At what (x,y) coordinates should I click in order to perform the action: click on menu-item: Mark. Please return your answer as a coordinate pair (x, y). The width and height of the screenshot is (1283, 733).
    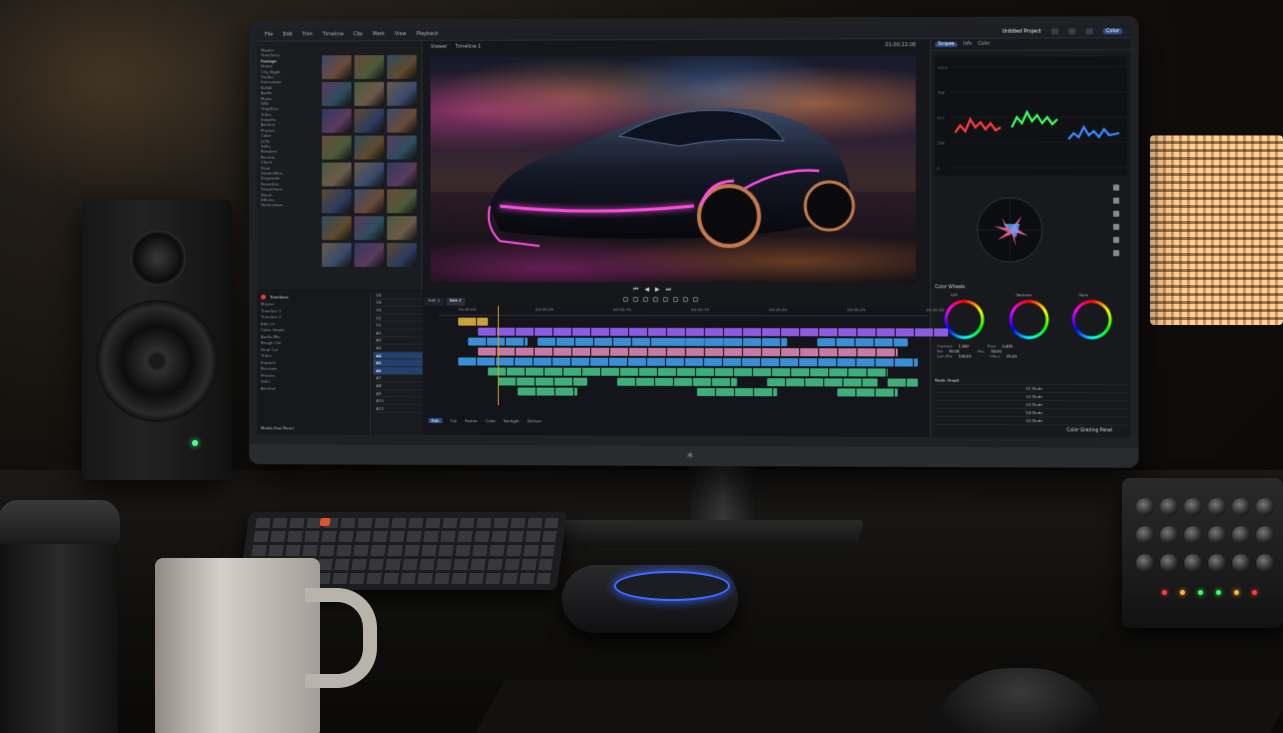
    Looking at the image, I should click on (379, 34).